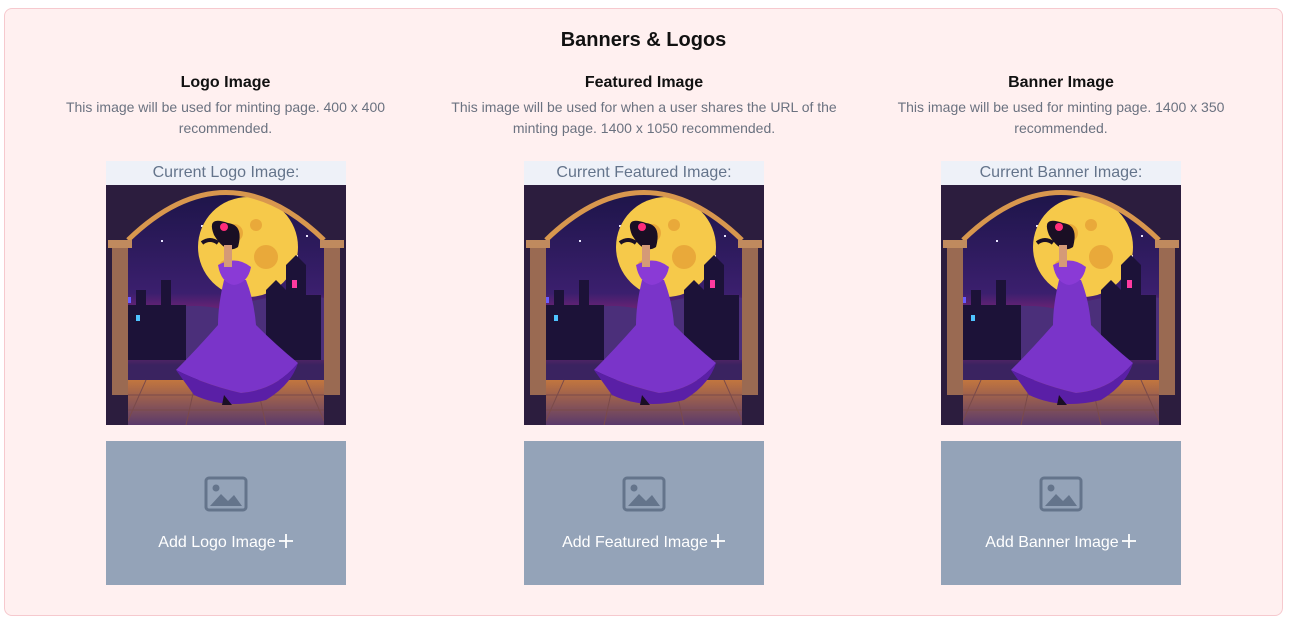 The height and width of the screenshot is (621, 1289). Describe the element at coordinates (1061, 305) in the screenshot. I see `current-banner-image` at that location.